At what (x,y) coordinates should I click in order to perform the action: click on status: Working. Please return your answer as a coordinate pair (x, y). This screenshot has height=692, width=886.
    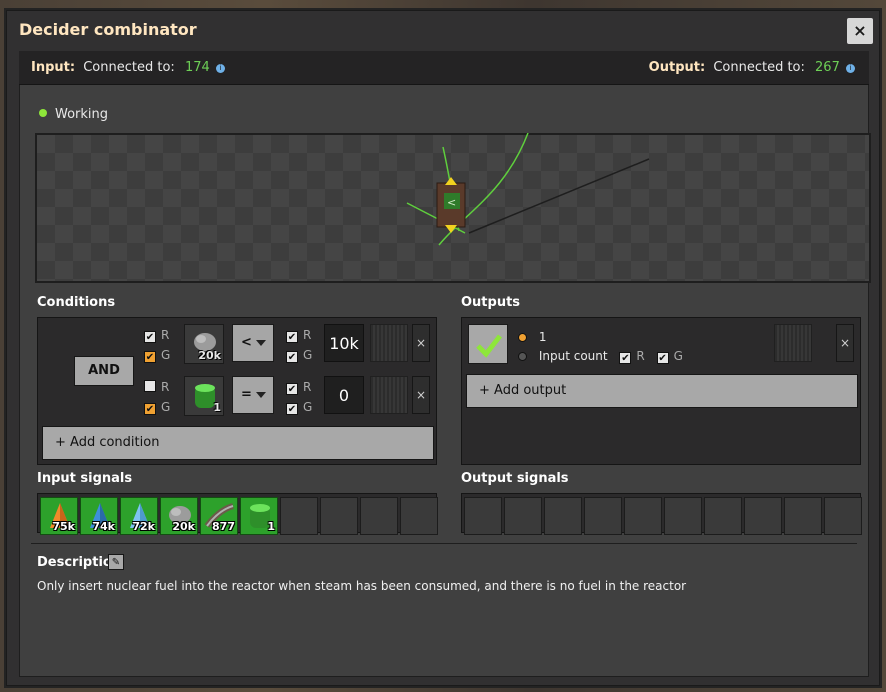
    Looking at the image, I should click on (73, 114).